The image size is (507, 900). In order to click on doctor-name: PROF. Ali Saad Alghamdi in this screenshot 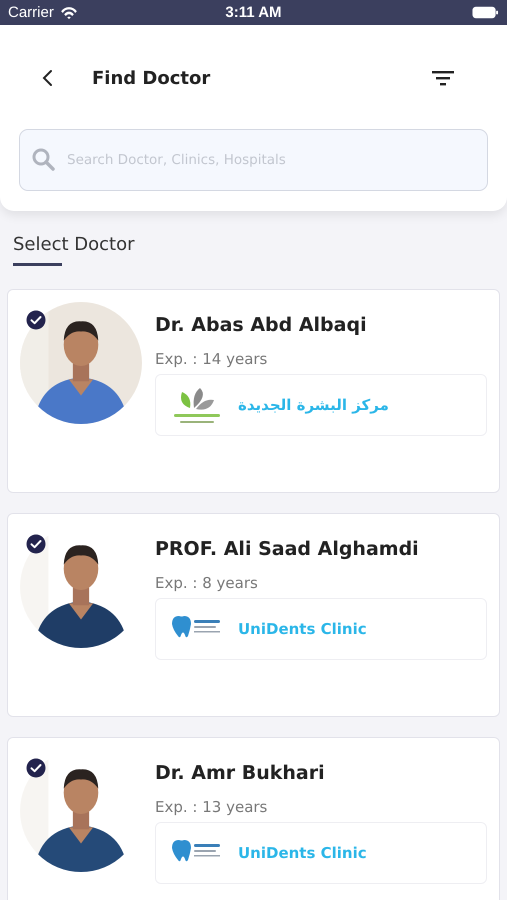, I will do `click(287, 549)`.